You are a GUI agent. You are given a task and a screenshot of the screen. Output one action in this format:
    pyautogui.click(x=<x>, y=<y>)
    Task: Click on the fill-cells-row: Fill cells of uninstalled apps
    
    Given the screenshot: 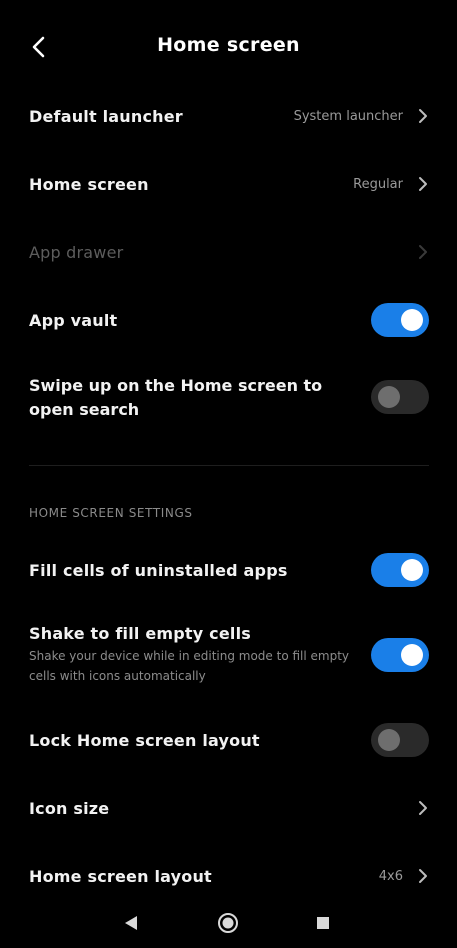 What is the action you would take?
    pyautogui.click(x=228, y=570)
    